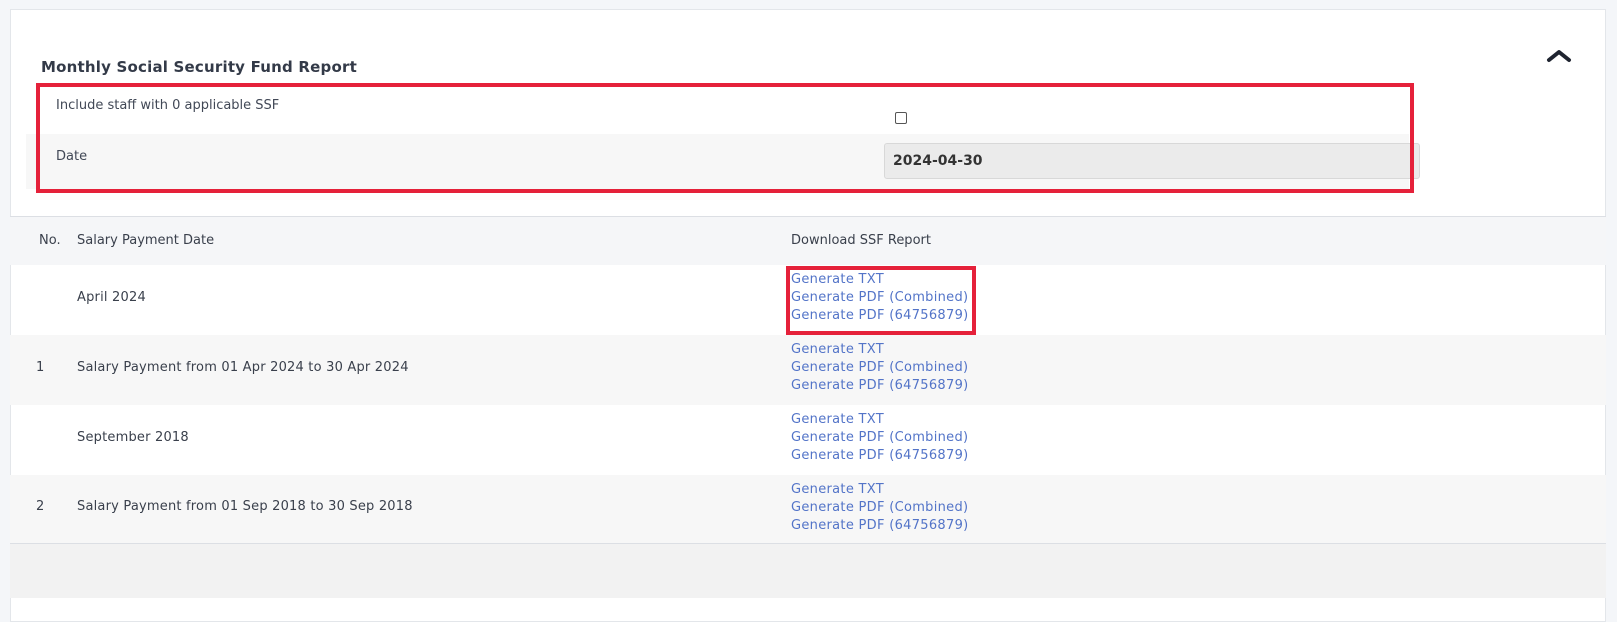 The width and height of the screenshot is (1617, 622). I want to click on date-field: 2024-04-30, so click(1152, 161).